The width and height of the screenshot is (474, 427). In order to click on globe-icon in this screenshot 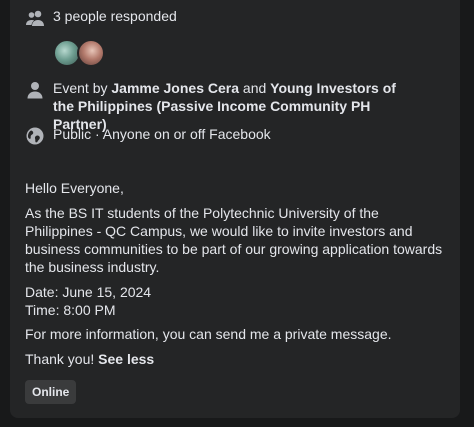, I will do `click(35, 136)`.